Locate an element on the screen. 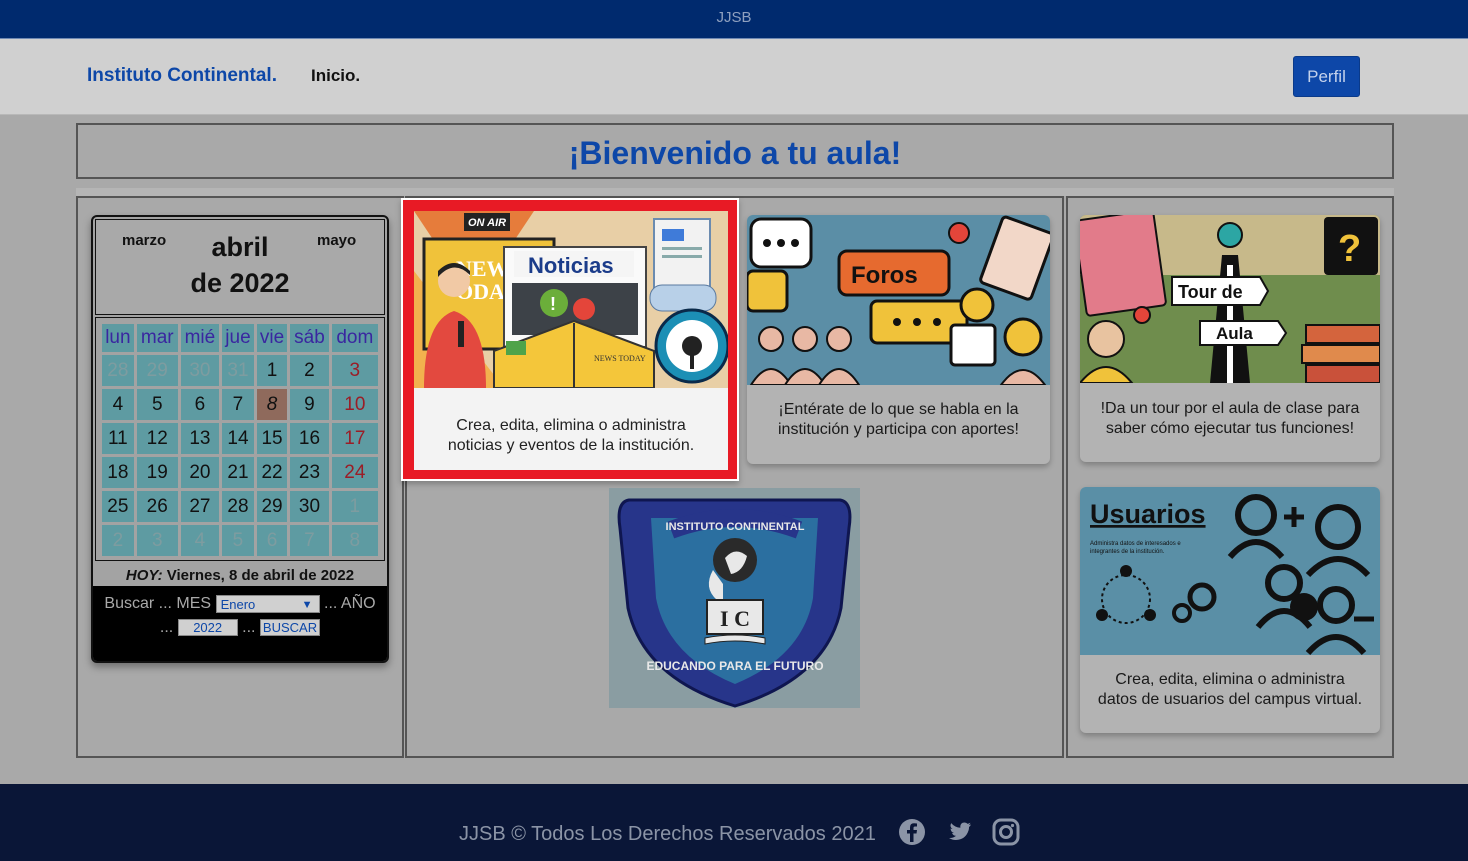  calendar-day: 21 is located at coordinates (238, 472).